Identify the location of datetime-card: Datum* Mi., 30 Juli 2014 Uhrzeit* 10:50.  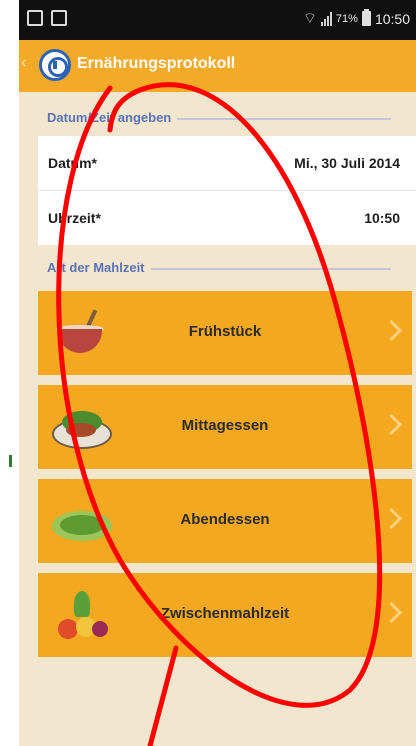
(227, 190).